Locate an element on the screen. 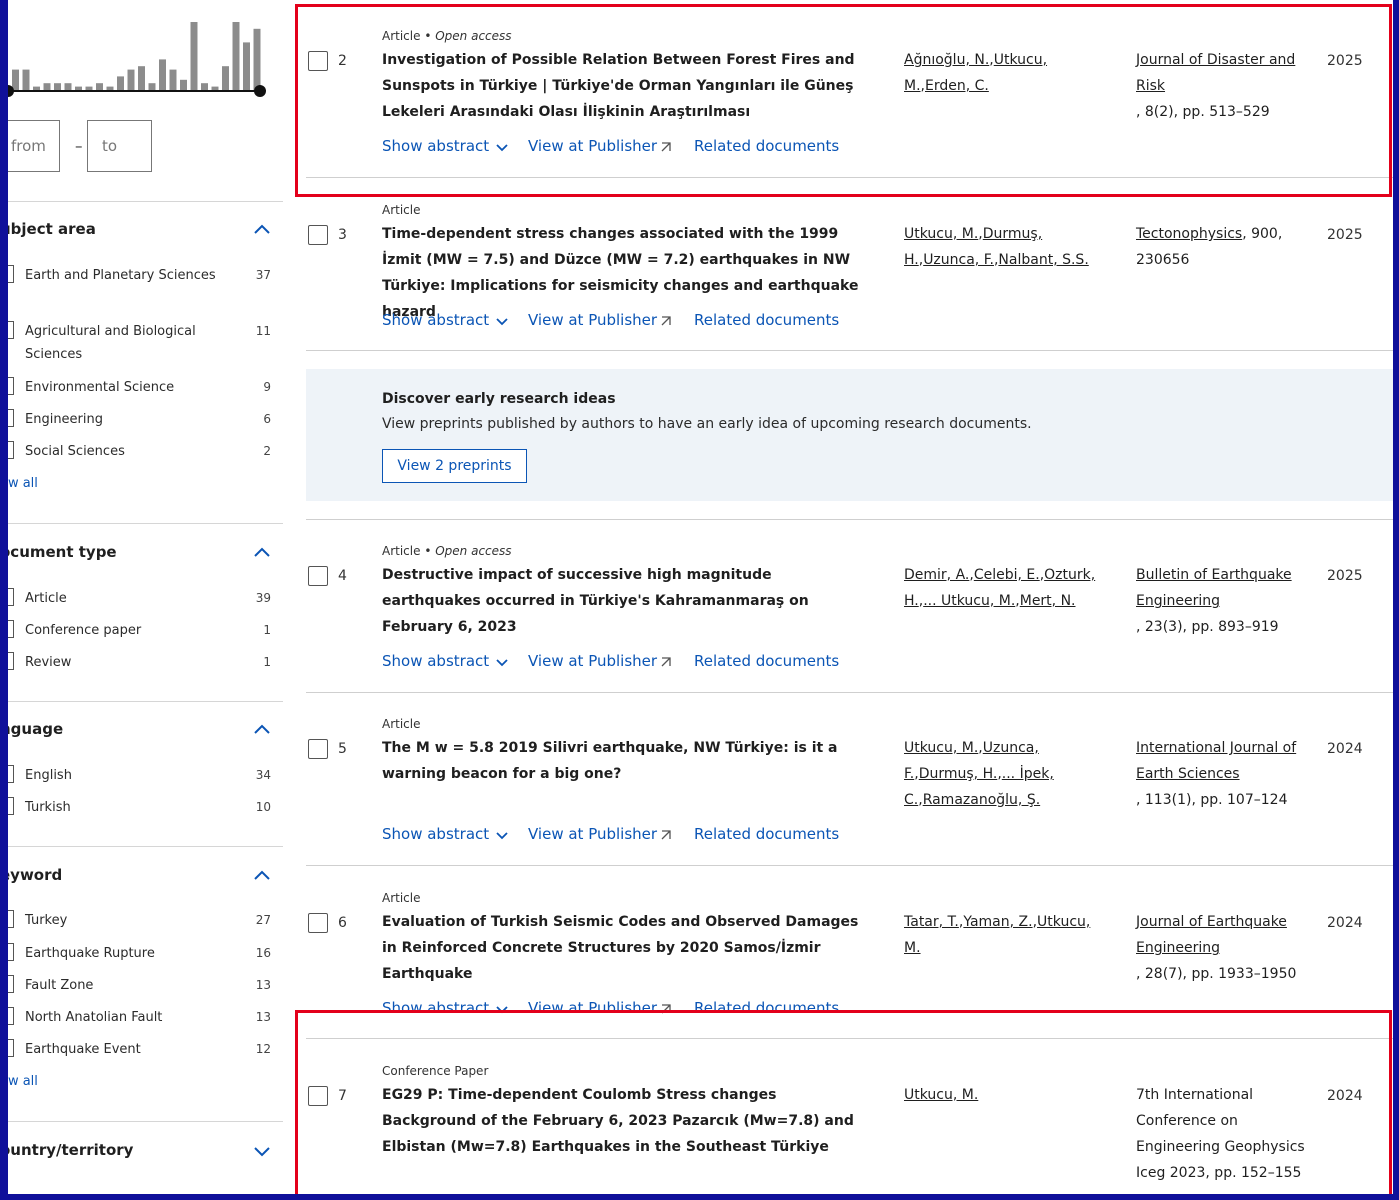  author-link: Uzunca, F. is located at coordinates (958, 260).